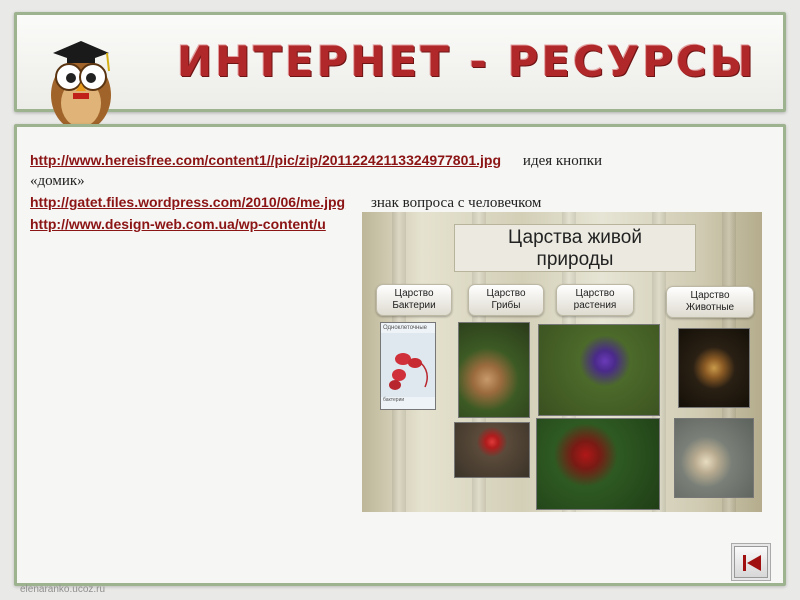  Describe the element at coordinates (710, 307) in the screenshot. I see `button-line: Животные` at that location.